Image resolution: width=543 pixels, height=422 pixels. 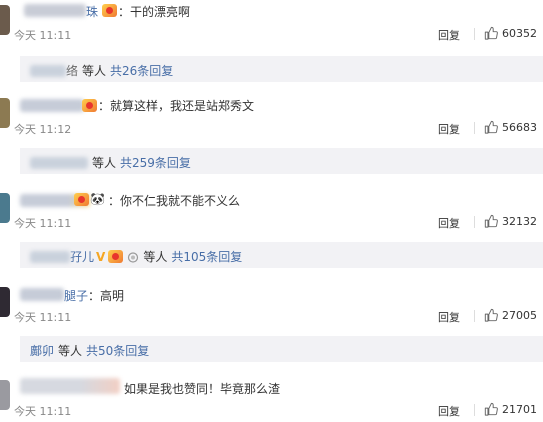 I want to click on reply-count-link: 共105条回复, so click(x=206, y=256).